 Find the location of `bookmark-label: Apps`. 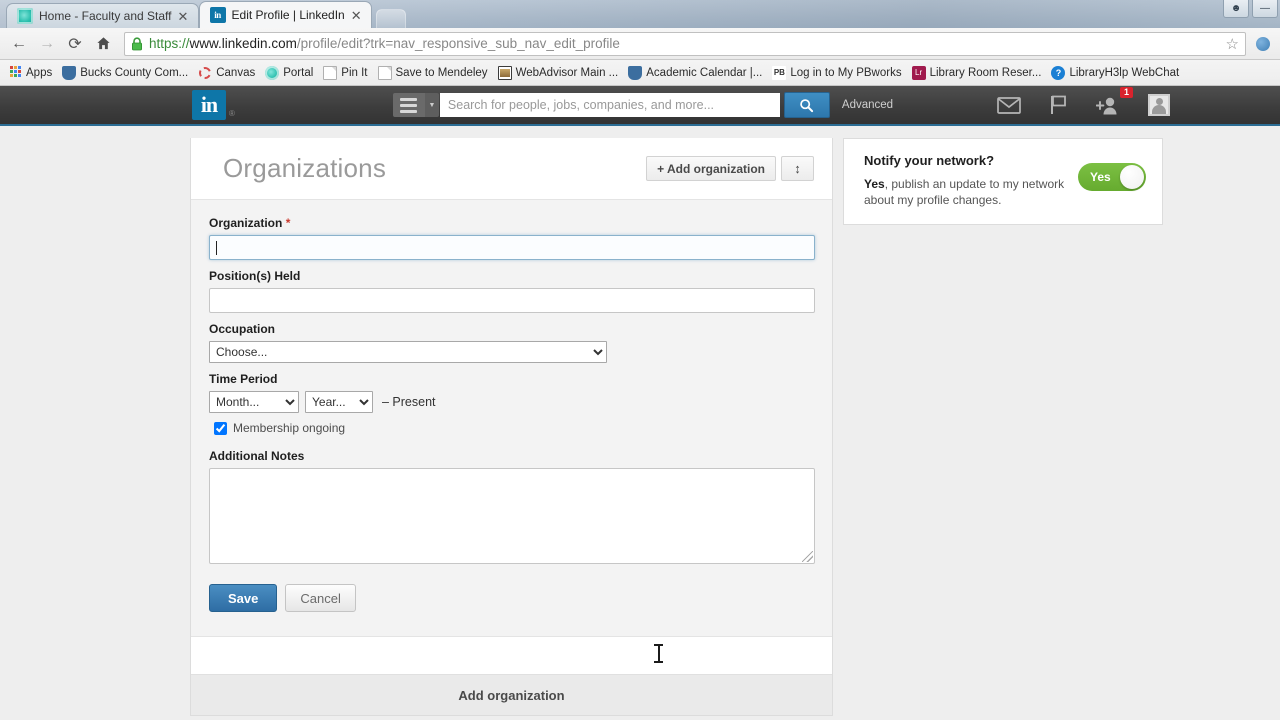

bookmark-label: Apps is located at coordinates (39, 72).